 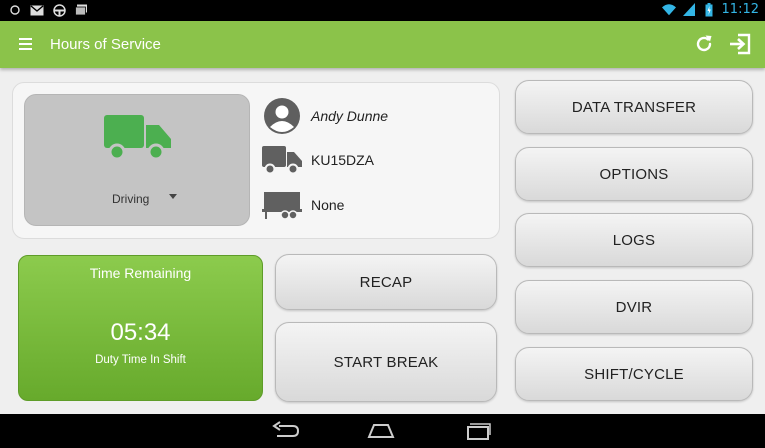 What do you see at coordinates (282, 116) in the screenshot?
I see `user-avatar-icon` at bounding box center [282, 116].